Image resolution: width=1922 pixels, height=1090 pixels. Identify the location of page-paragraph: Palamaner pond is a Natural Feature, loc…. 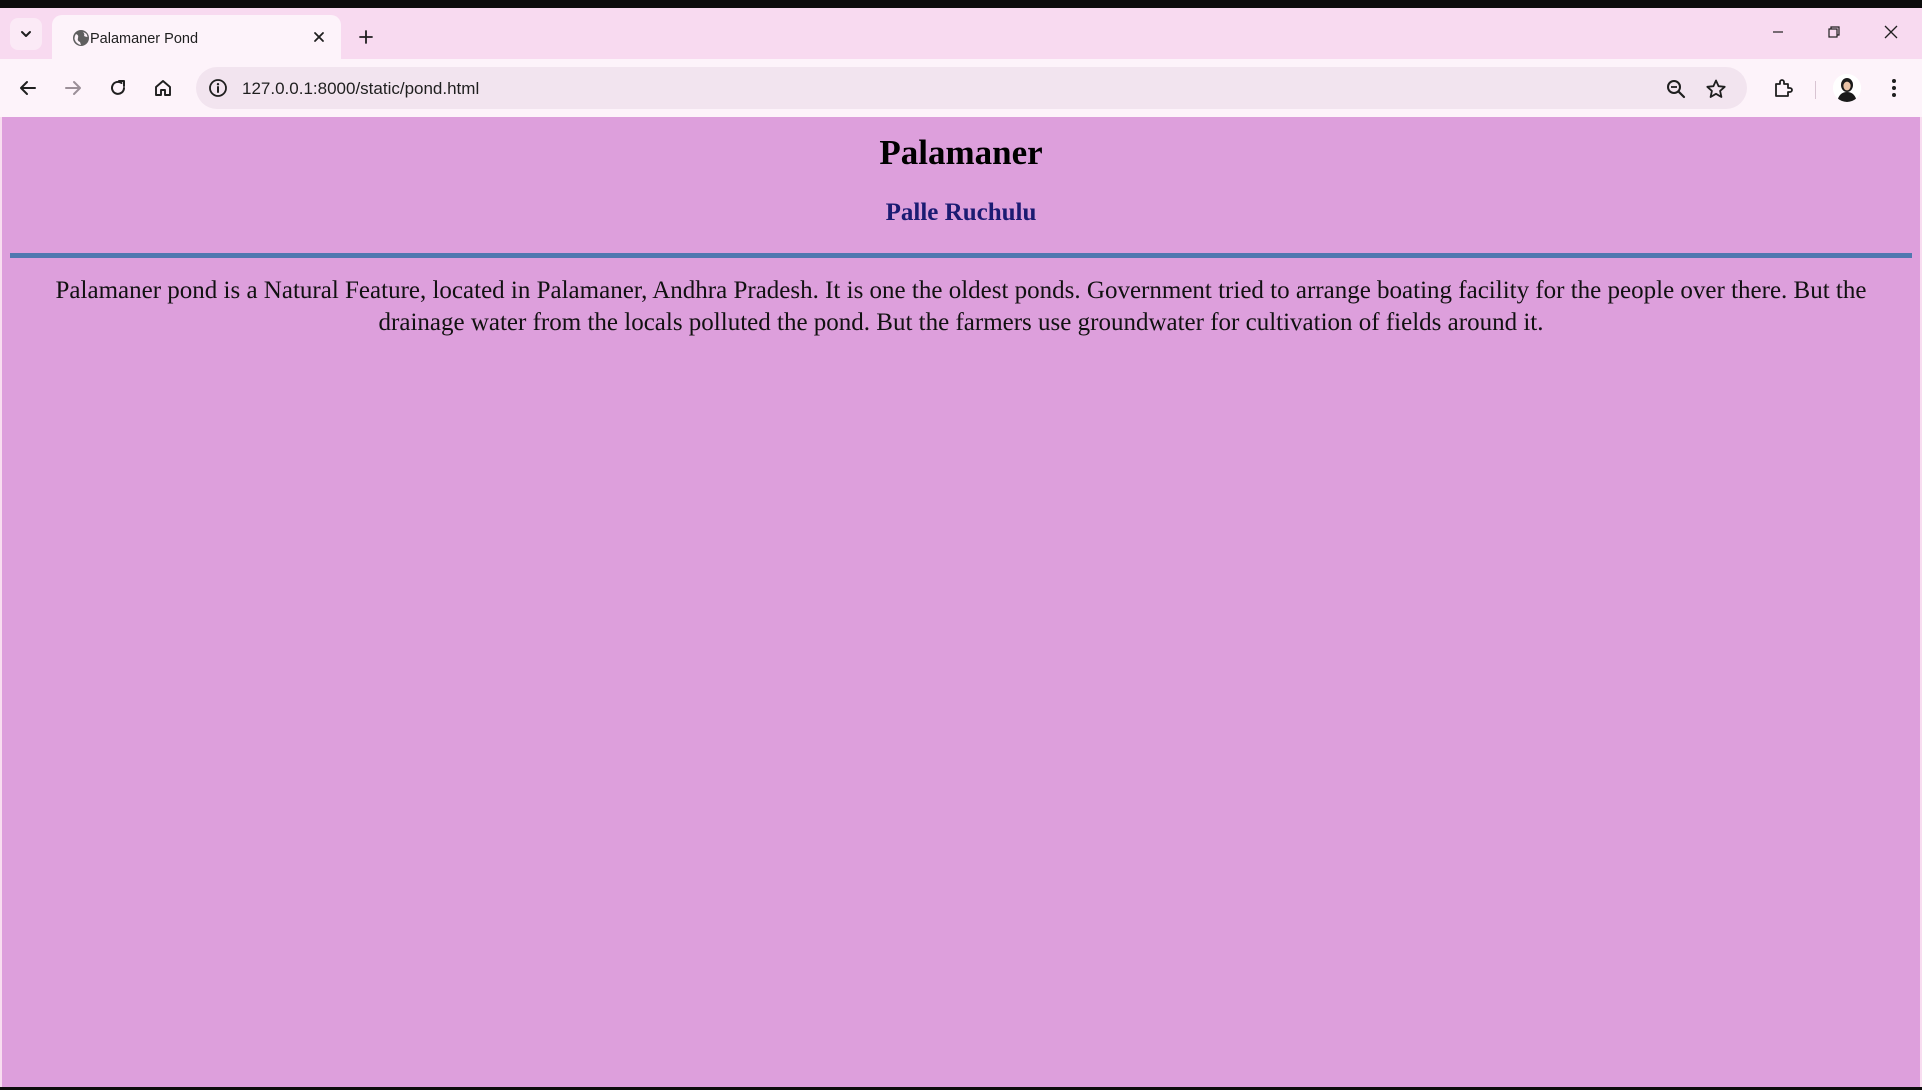
(961, 306).